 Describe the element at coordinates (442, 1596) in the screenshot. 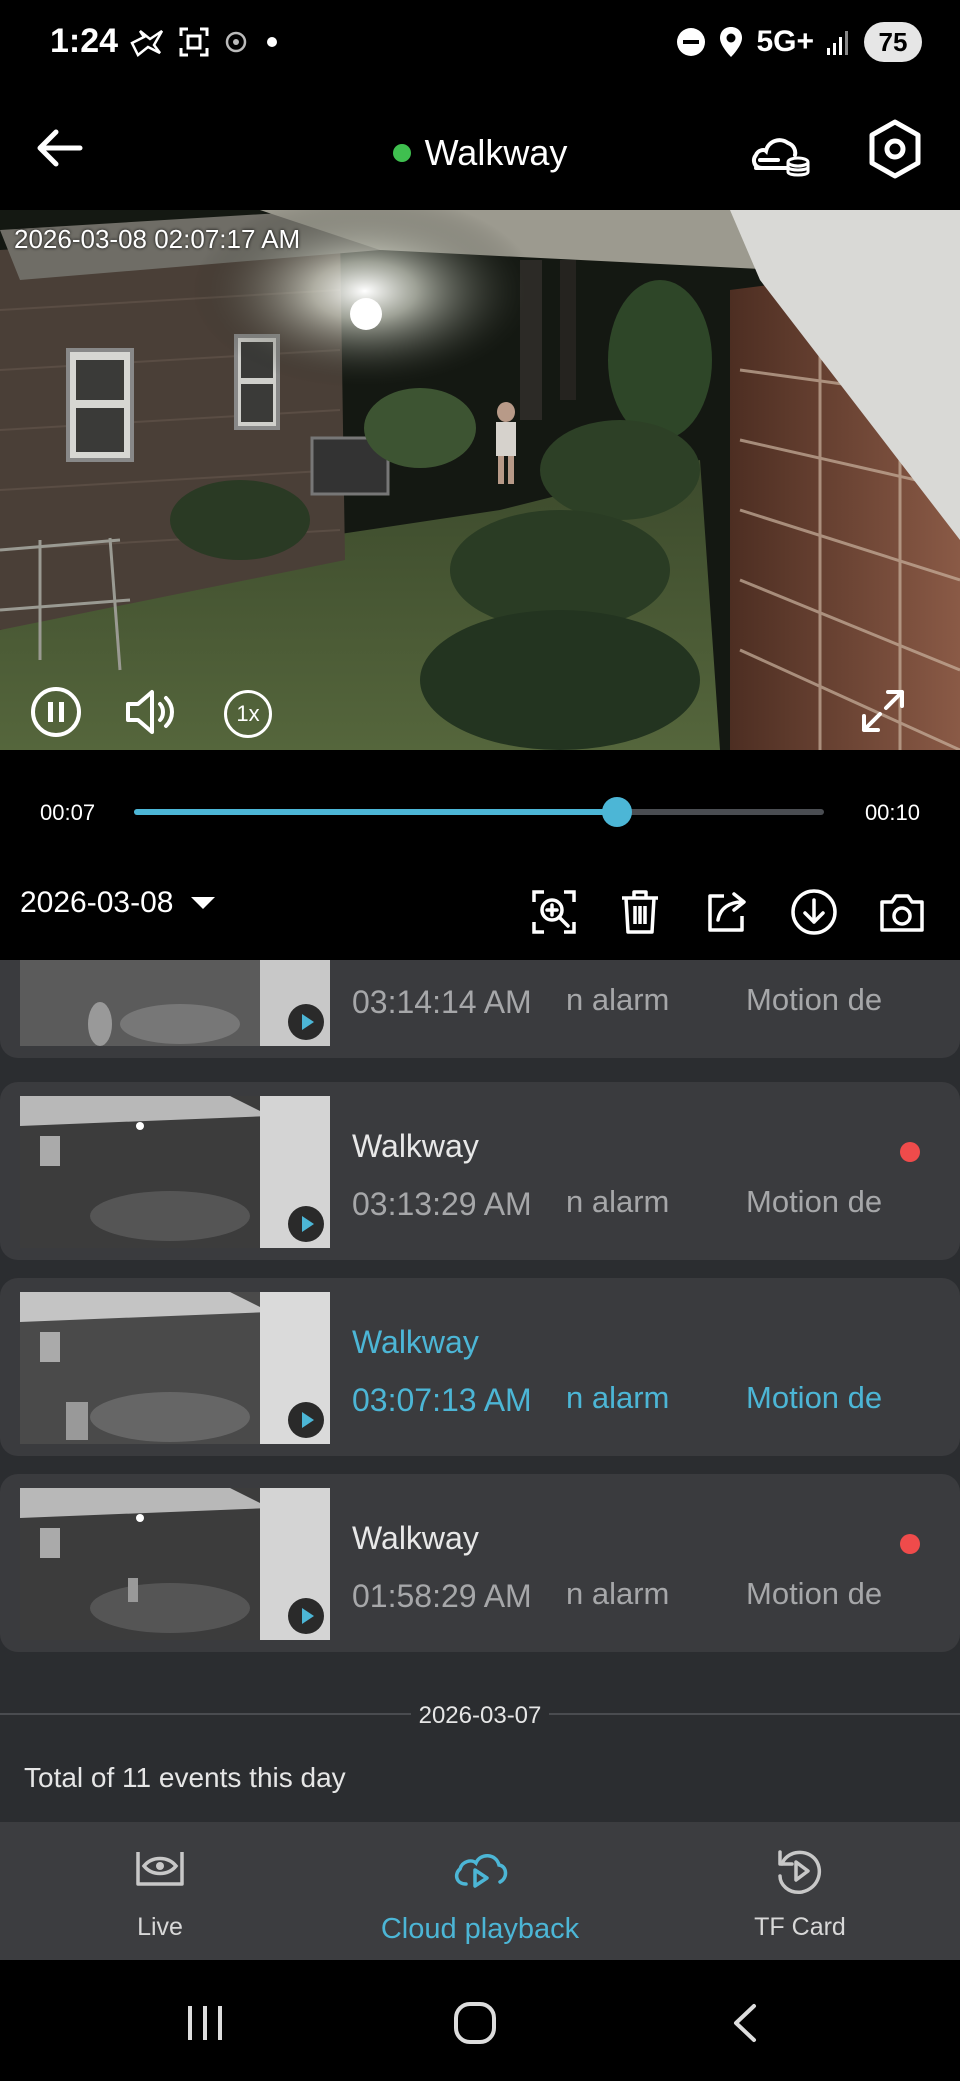

I see `event-time: 01:58:29 AM` at that location.